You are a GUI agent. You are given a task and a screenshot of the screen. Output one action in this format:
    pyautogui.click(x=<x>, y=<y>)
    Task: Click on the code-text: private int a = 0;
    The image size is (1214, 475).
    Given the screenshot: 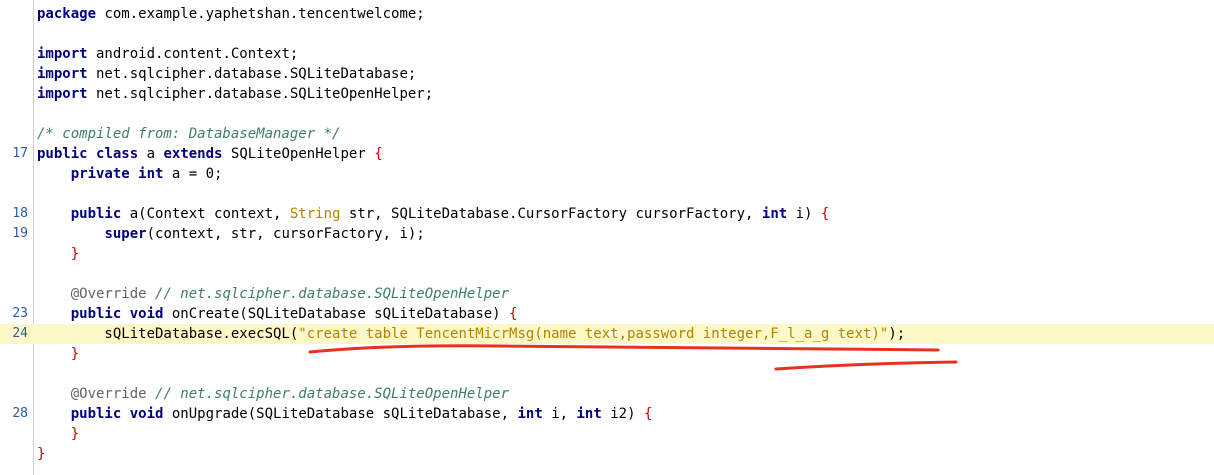 What is the action you would take?
    pyautogui.click(x=130, y=174)
    